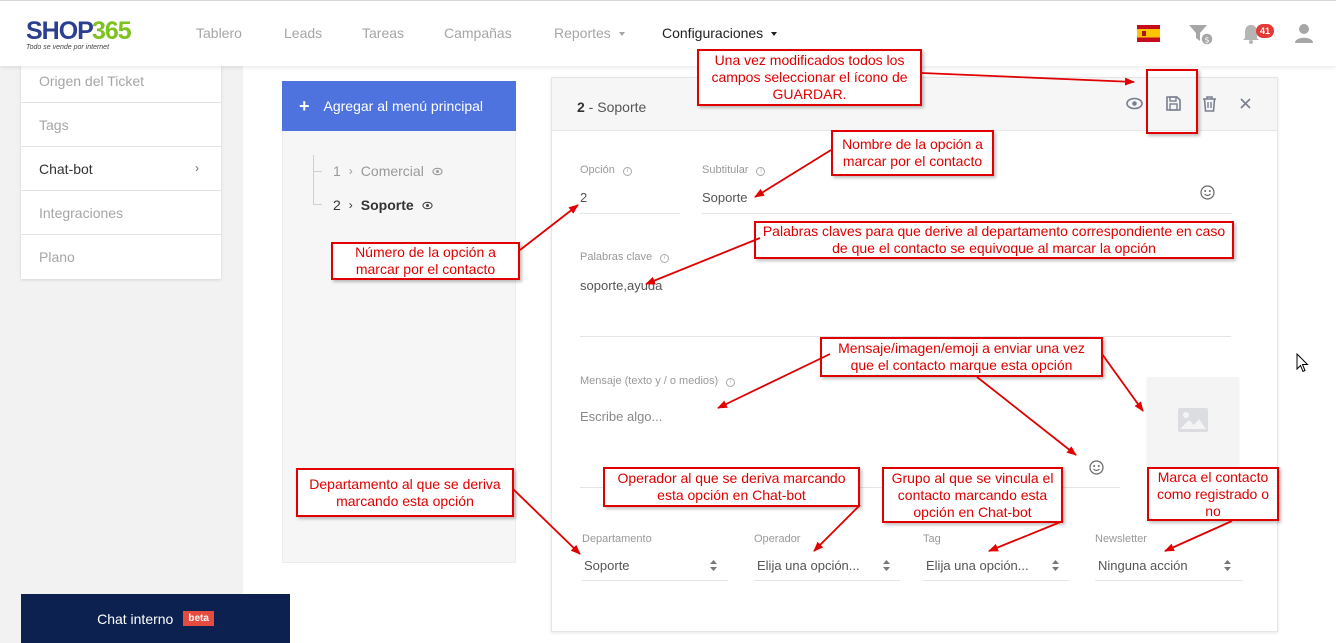  I want to click on logo-text-shop: SHOP, so click(60, 31).